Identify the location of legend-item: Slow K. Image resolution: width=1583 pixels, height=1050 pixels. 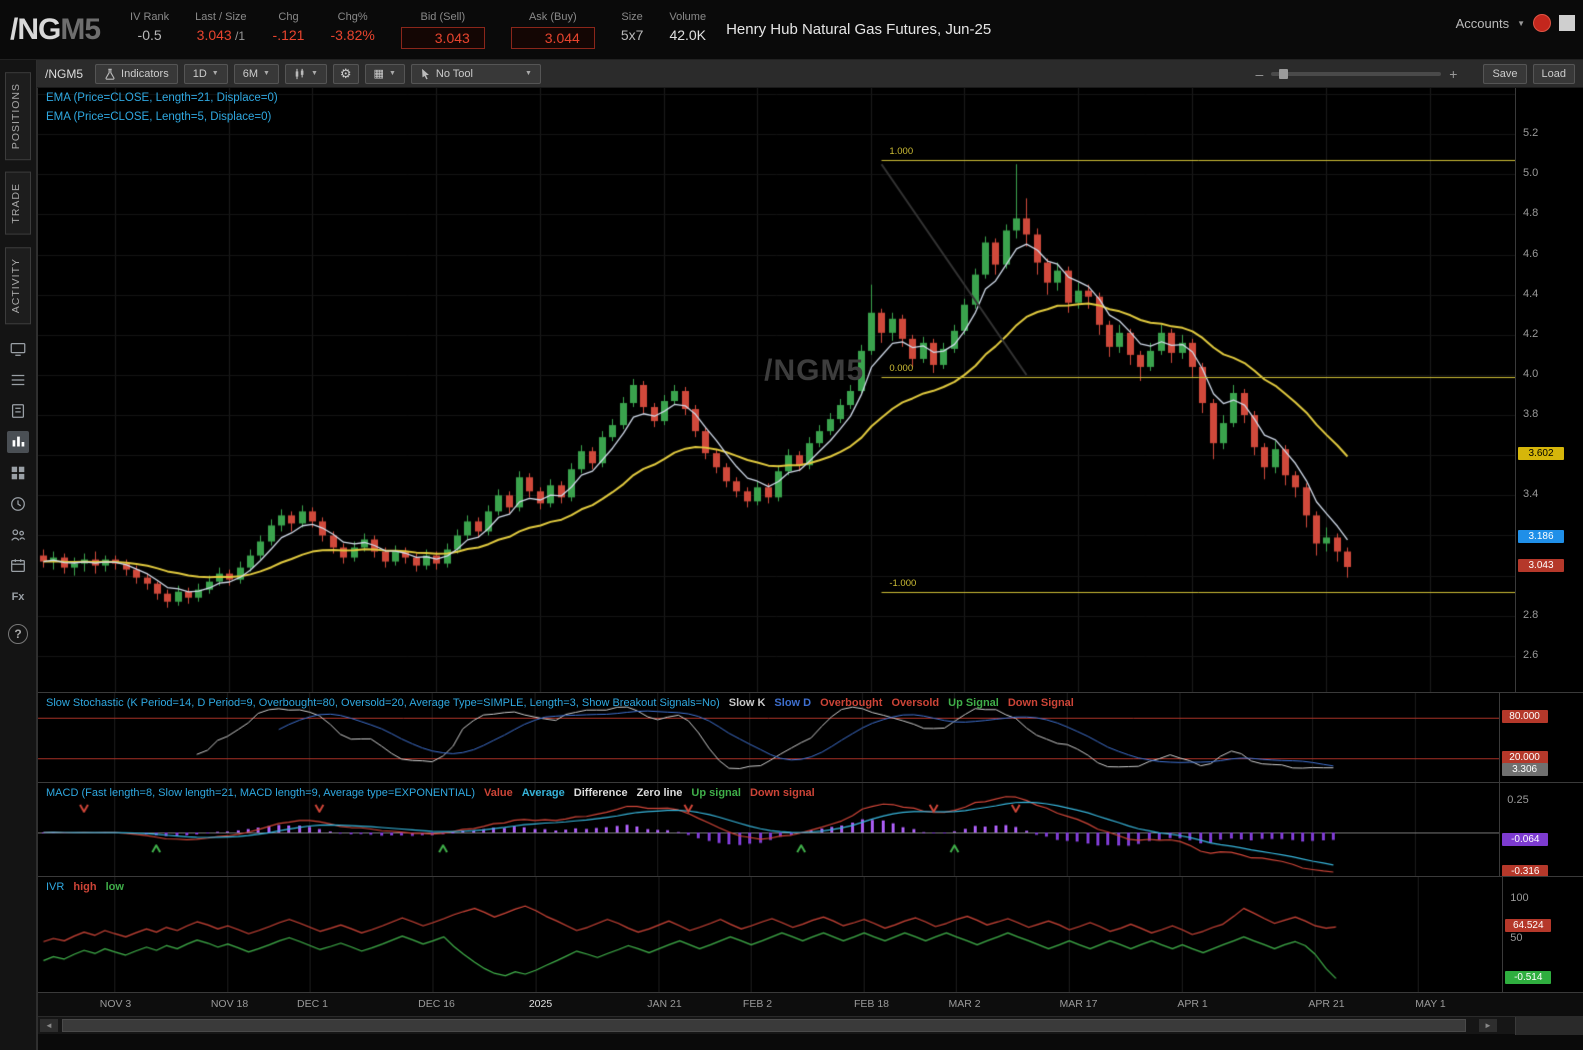
(747, 703).